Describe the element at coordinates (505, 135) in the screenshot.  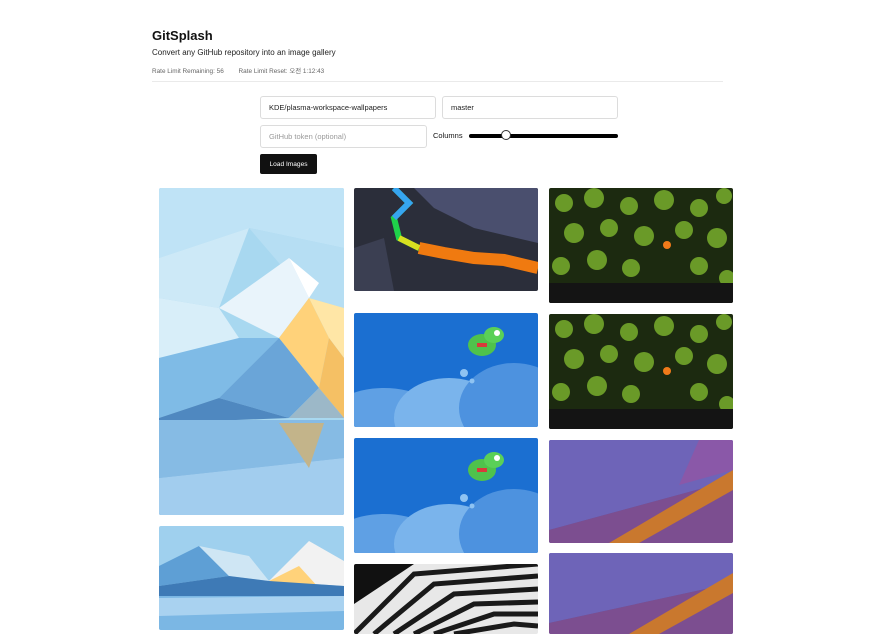
I see `columns-slider-thumb` at that location.